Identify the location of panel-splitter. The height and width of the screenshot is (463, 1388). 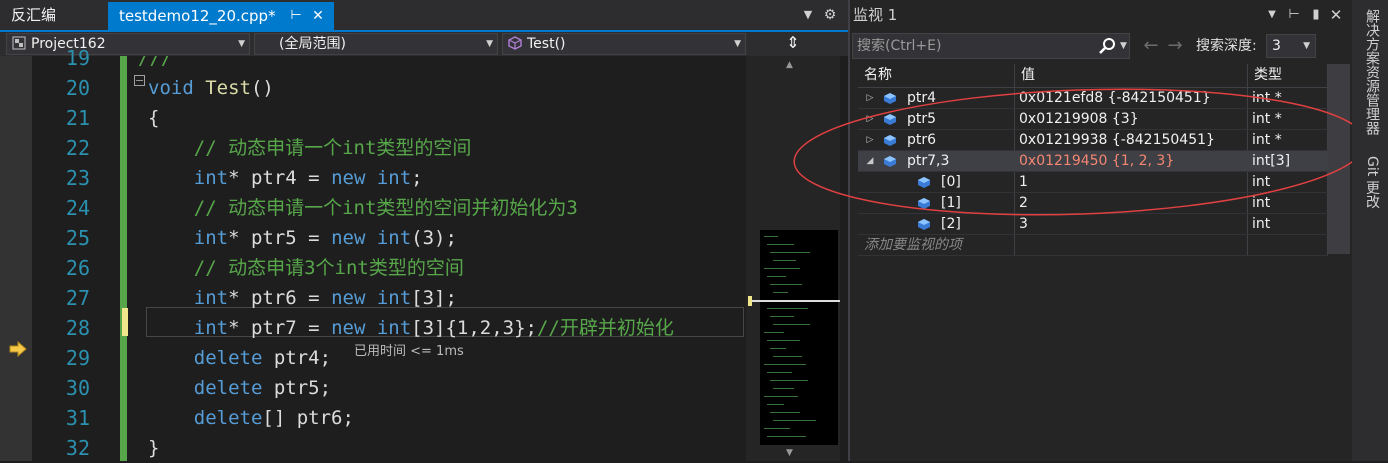
(849, 230).